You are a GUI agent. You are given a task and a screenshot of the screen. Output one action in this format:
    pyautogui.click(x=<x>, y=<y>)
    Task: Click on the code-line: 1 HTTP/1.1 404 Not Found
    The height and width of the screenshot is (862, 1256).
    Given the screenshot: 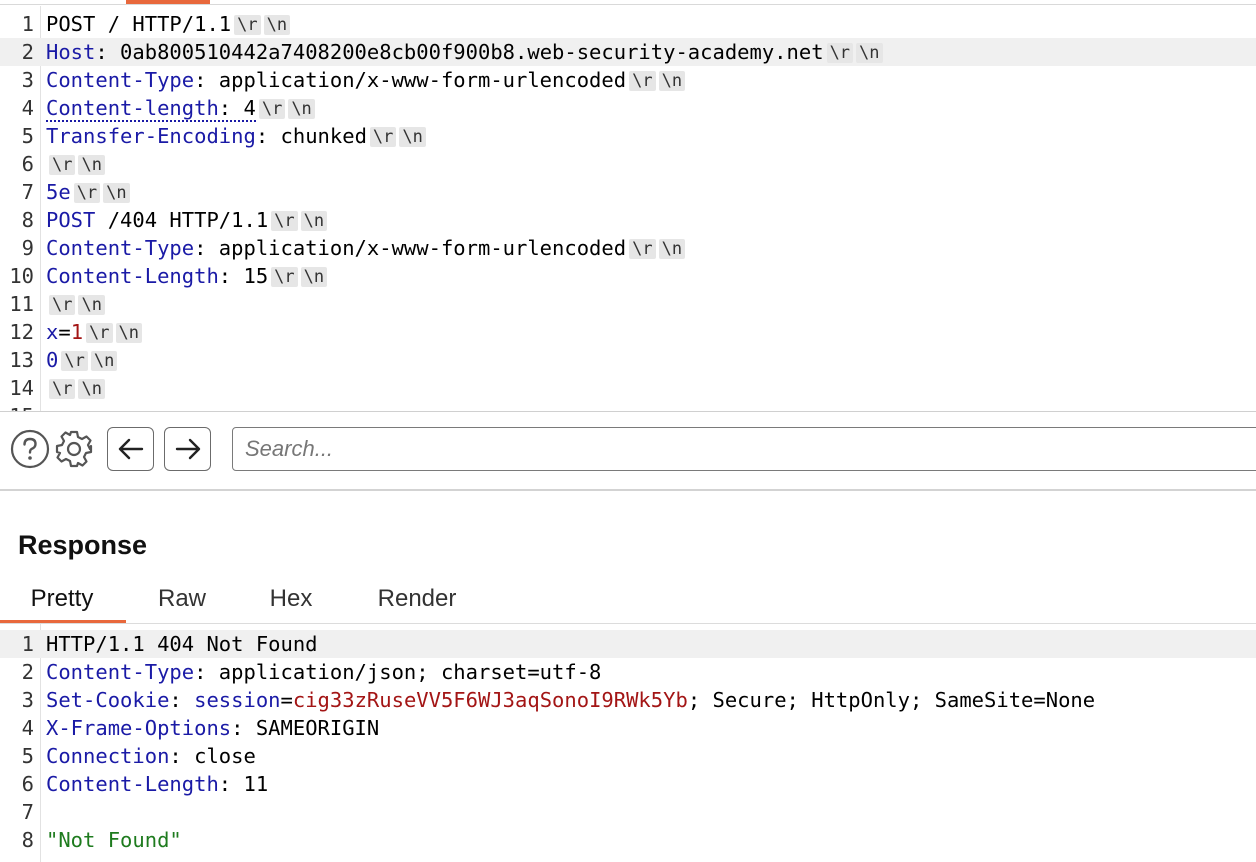 What is the action you would take?
    pyautogui.click(x=628, y=644)
    